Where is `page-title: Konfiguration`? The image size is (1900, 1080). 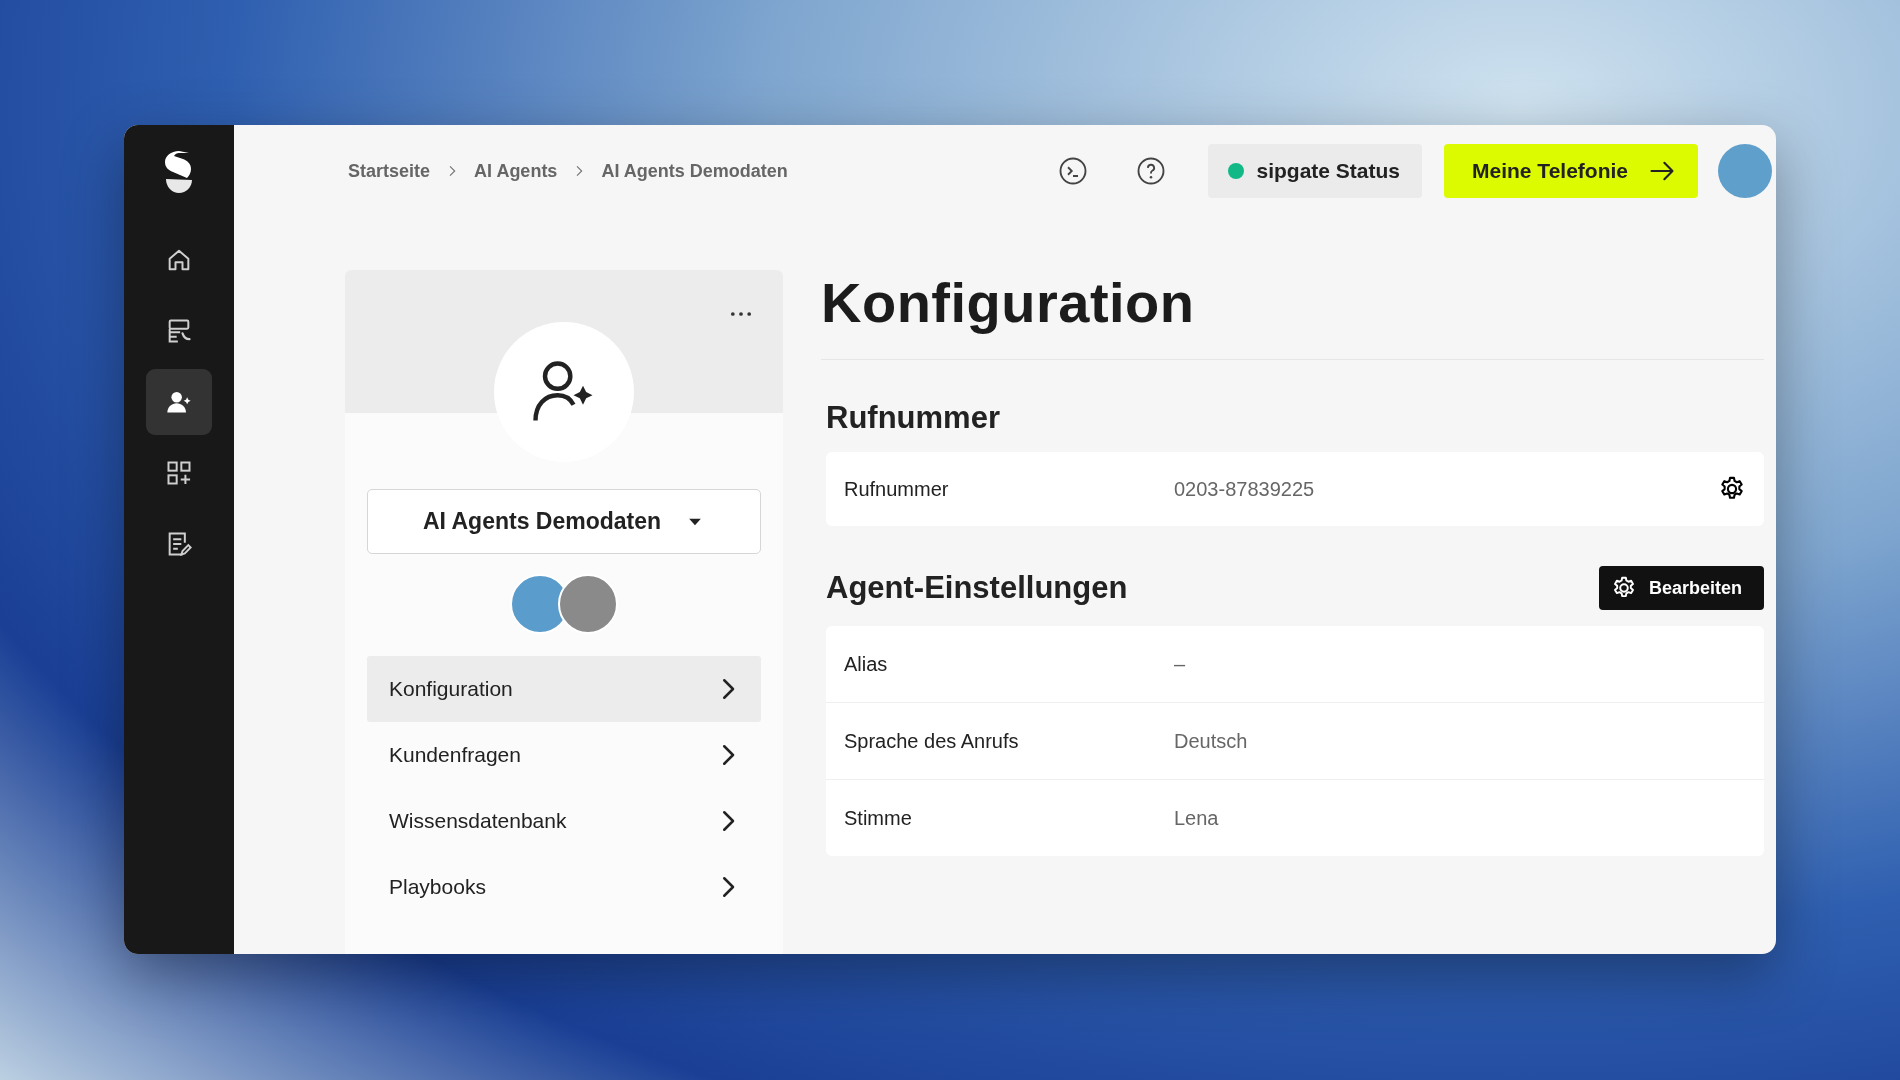 page-title: Konfiguration is located at coordinates (1292, 315).